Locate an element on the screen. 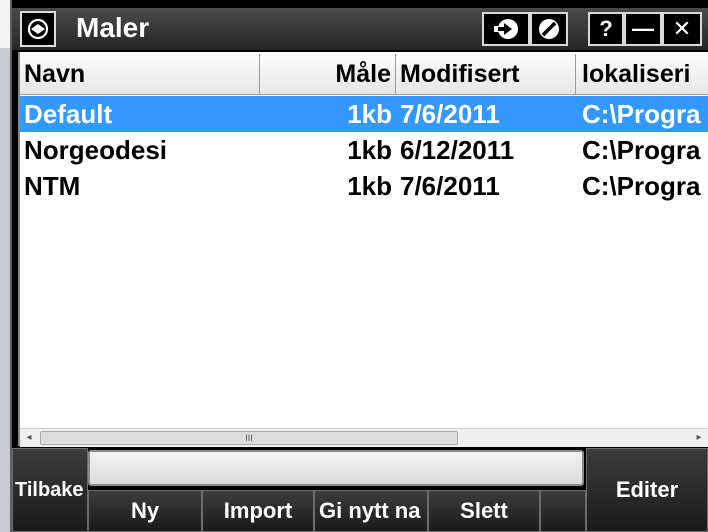 The image size is (708, 532). close-button: ✕ is located at coordinates (682, 29).